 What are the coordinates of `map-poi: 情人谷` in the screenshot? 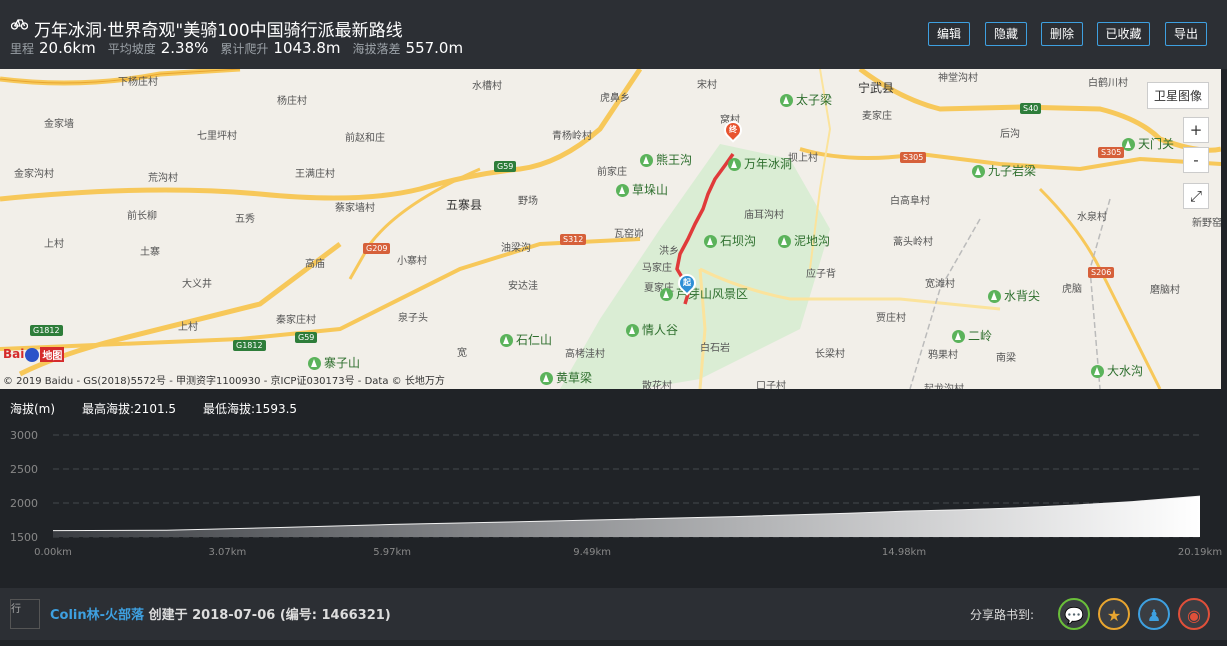 It's located at (652, 329).